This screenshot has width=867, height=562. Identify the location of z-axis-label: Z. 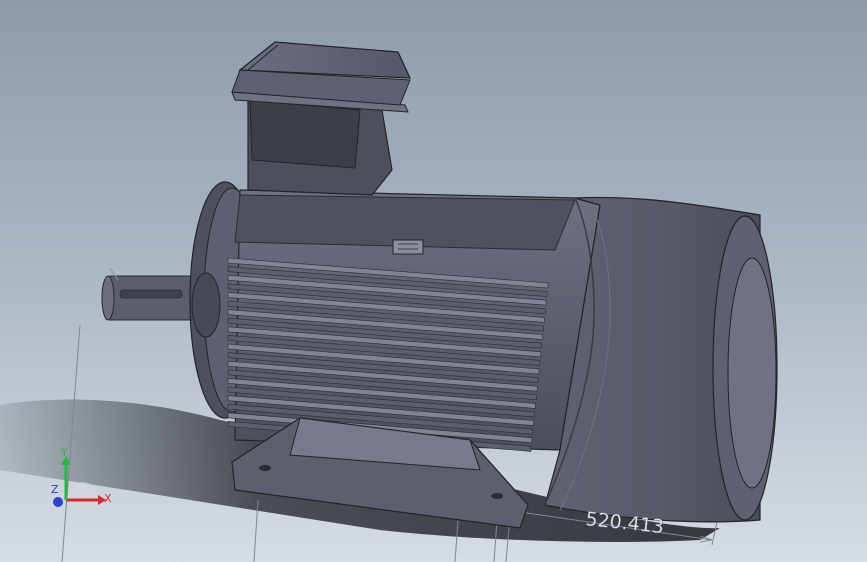
(55, 489).